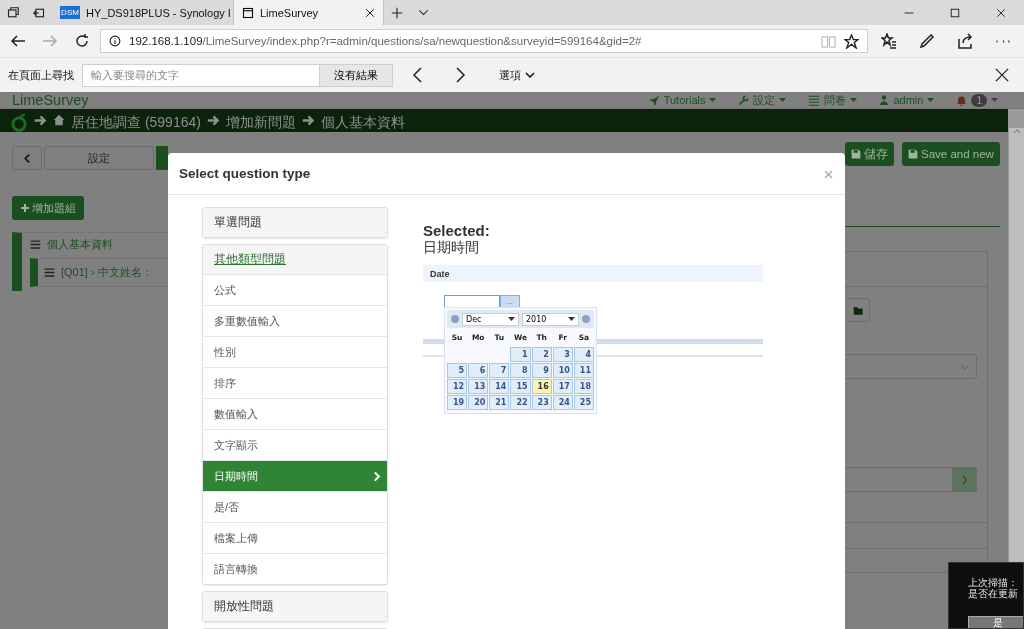 The height and width of the screenshot is (629, 1024). I want to click on calendar-day: 1, so click(520, 354).